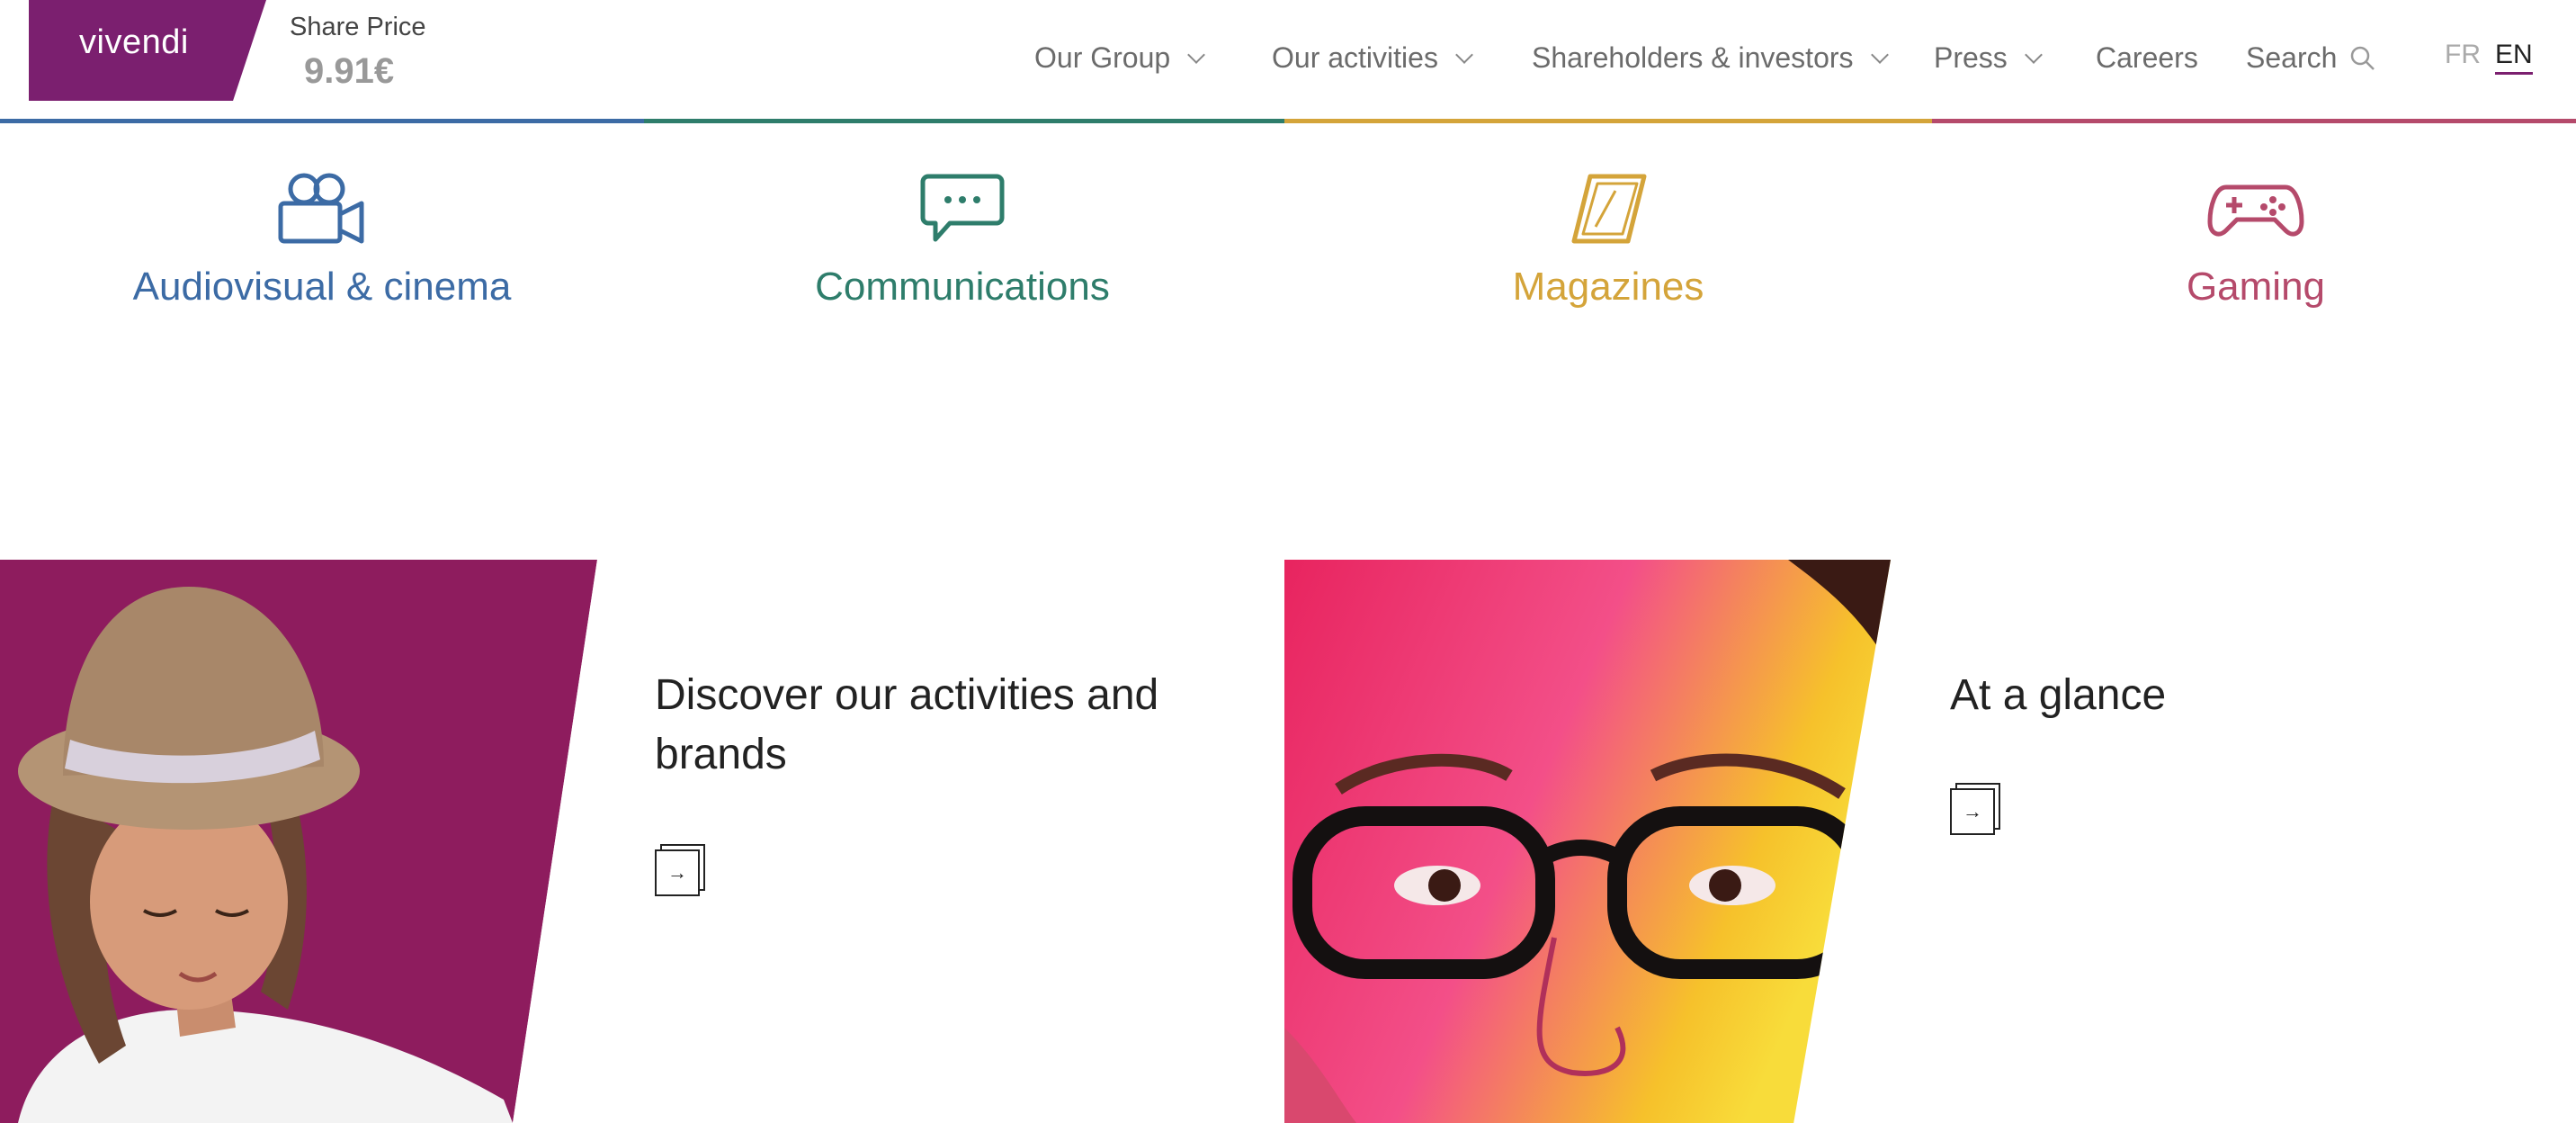 This screenshot has height=1123, width=2576. What do you see at coordinates (2255, 241) in the screenshot?
I see `activity-gaming: Gaming` at bounding box center [2255, 241].